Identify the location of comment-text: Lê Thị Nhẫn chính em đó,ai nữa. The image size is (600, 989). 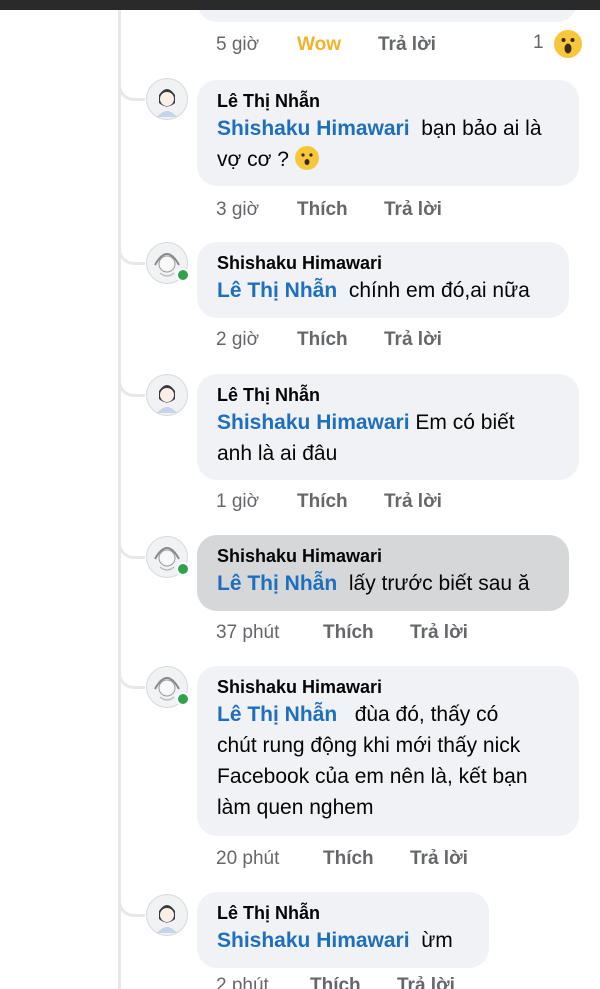
(383, 290).